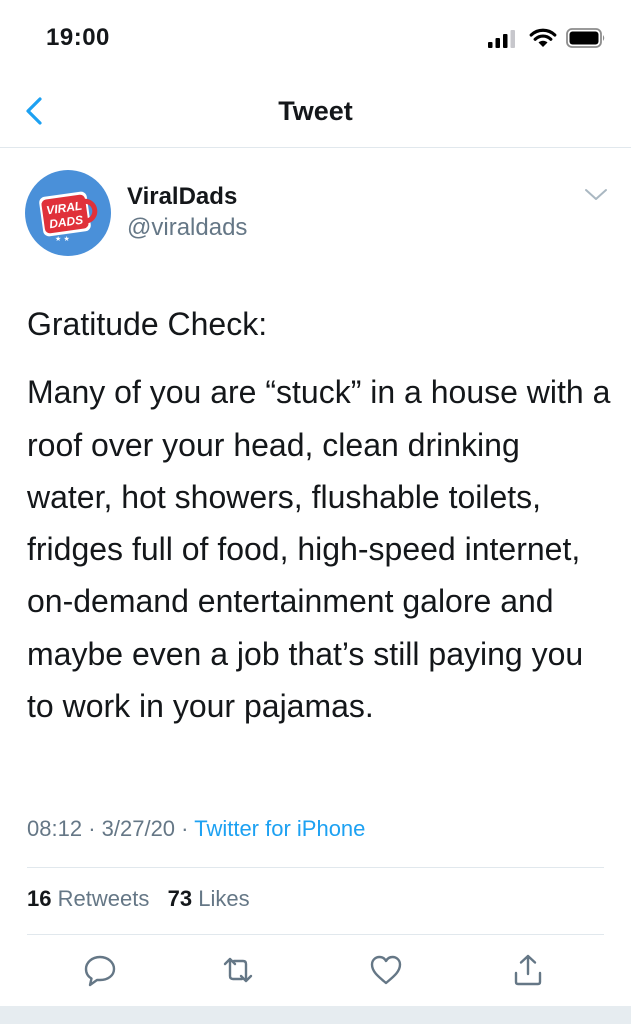 The width and height of the screenshot is (631, 1024). What do you see at coordinates (100, 970) in the screenshot?
I see `reply-icon` at bounding box center [100, 970].